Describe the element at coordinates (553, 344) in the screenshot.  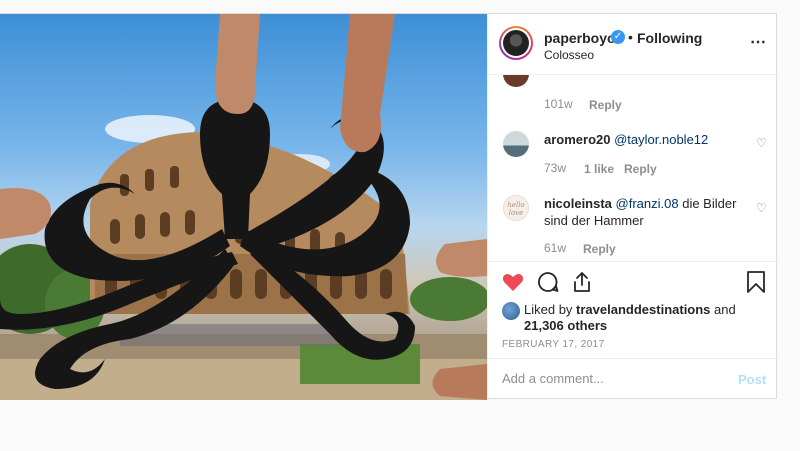
I see `post-date: FEBRUARY 17, 2017` at that location.